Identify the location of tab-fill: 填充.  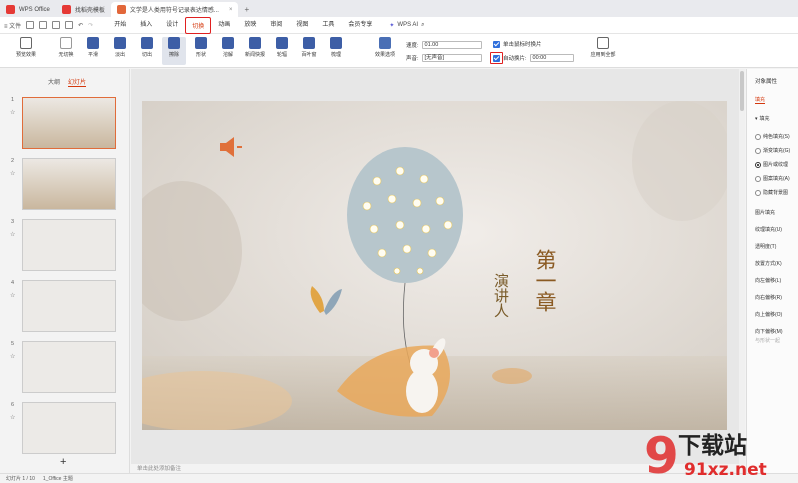
(760, 100).